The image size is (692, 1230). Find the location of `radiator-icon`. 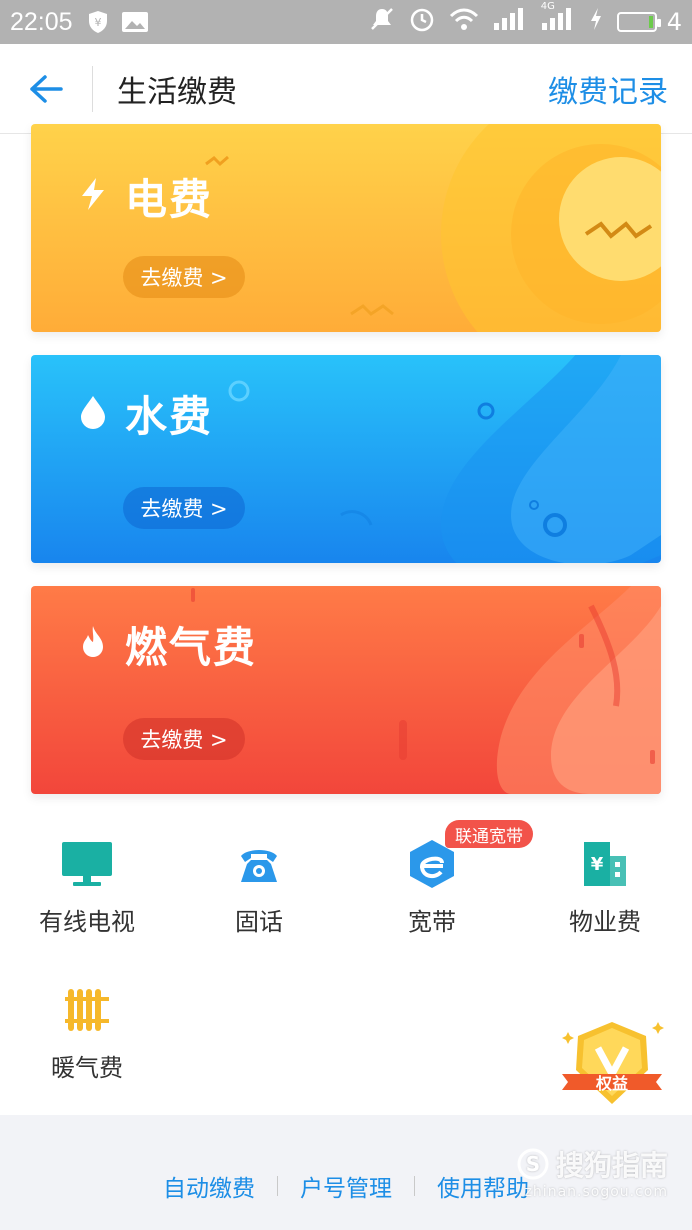

radiator-icon is located at coordinates (87, 1010).